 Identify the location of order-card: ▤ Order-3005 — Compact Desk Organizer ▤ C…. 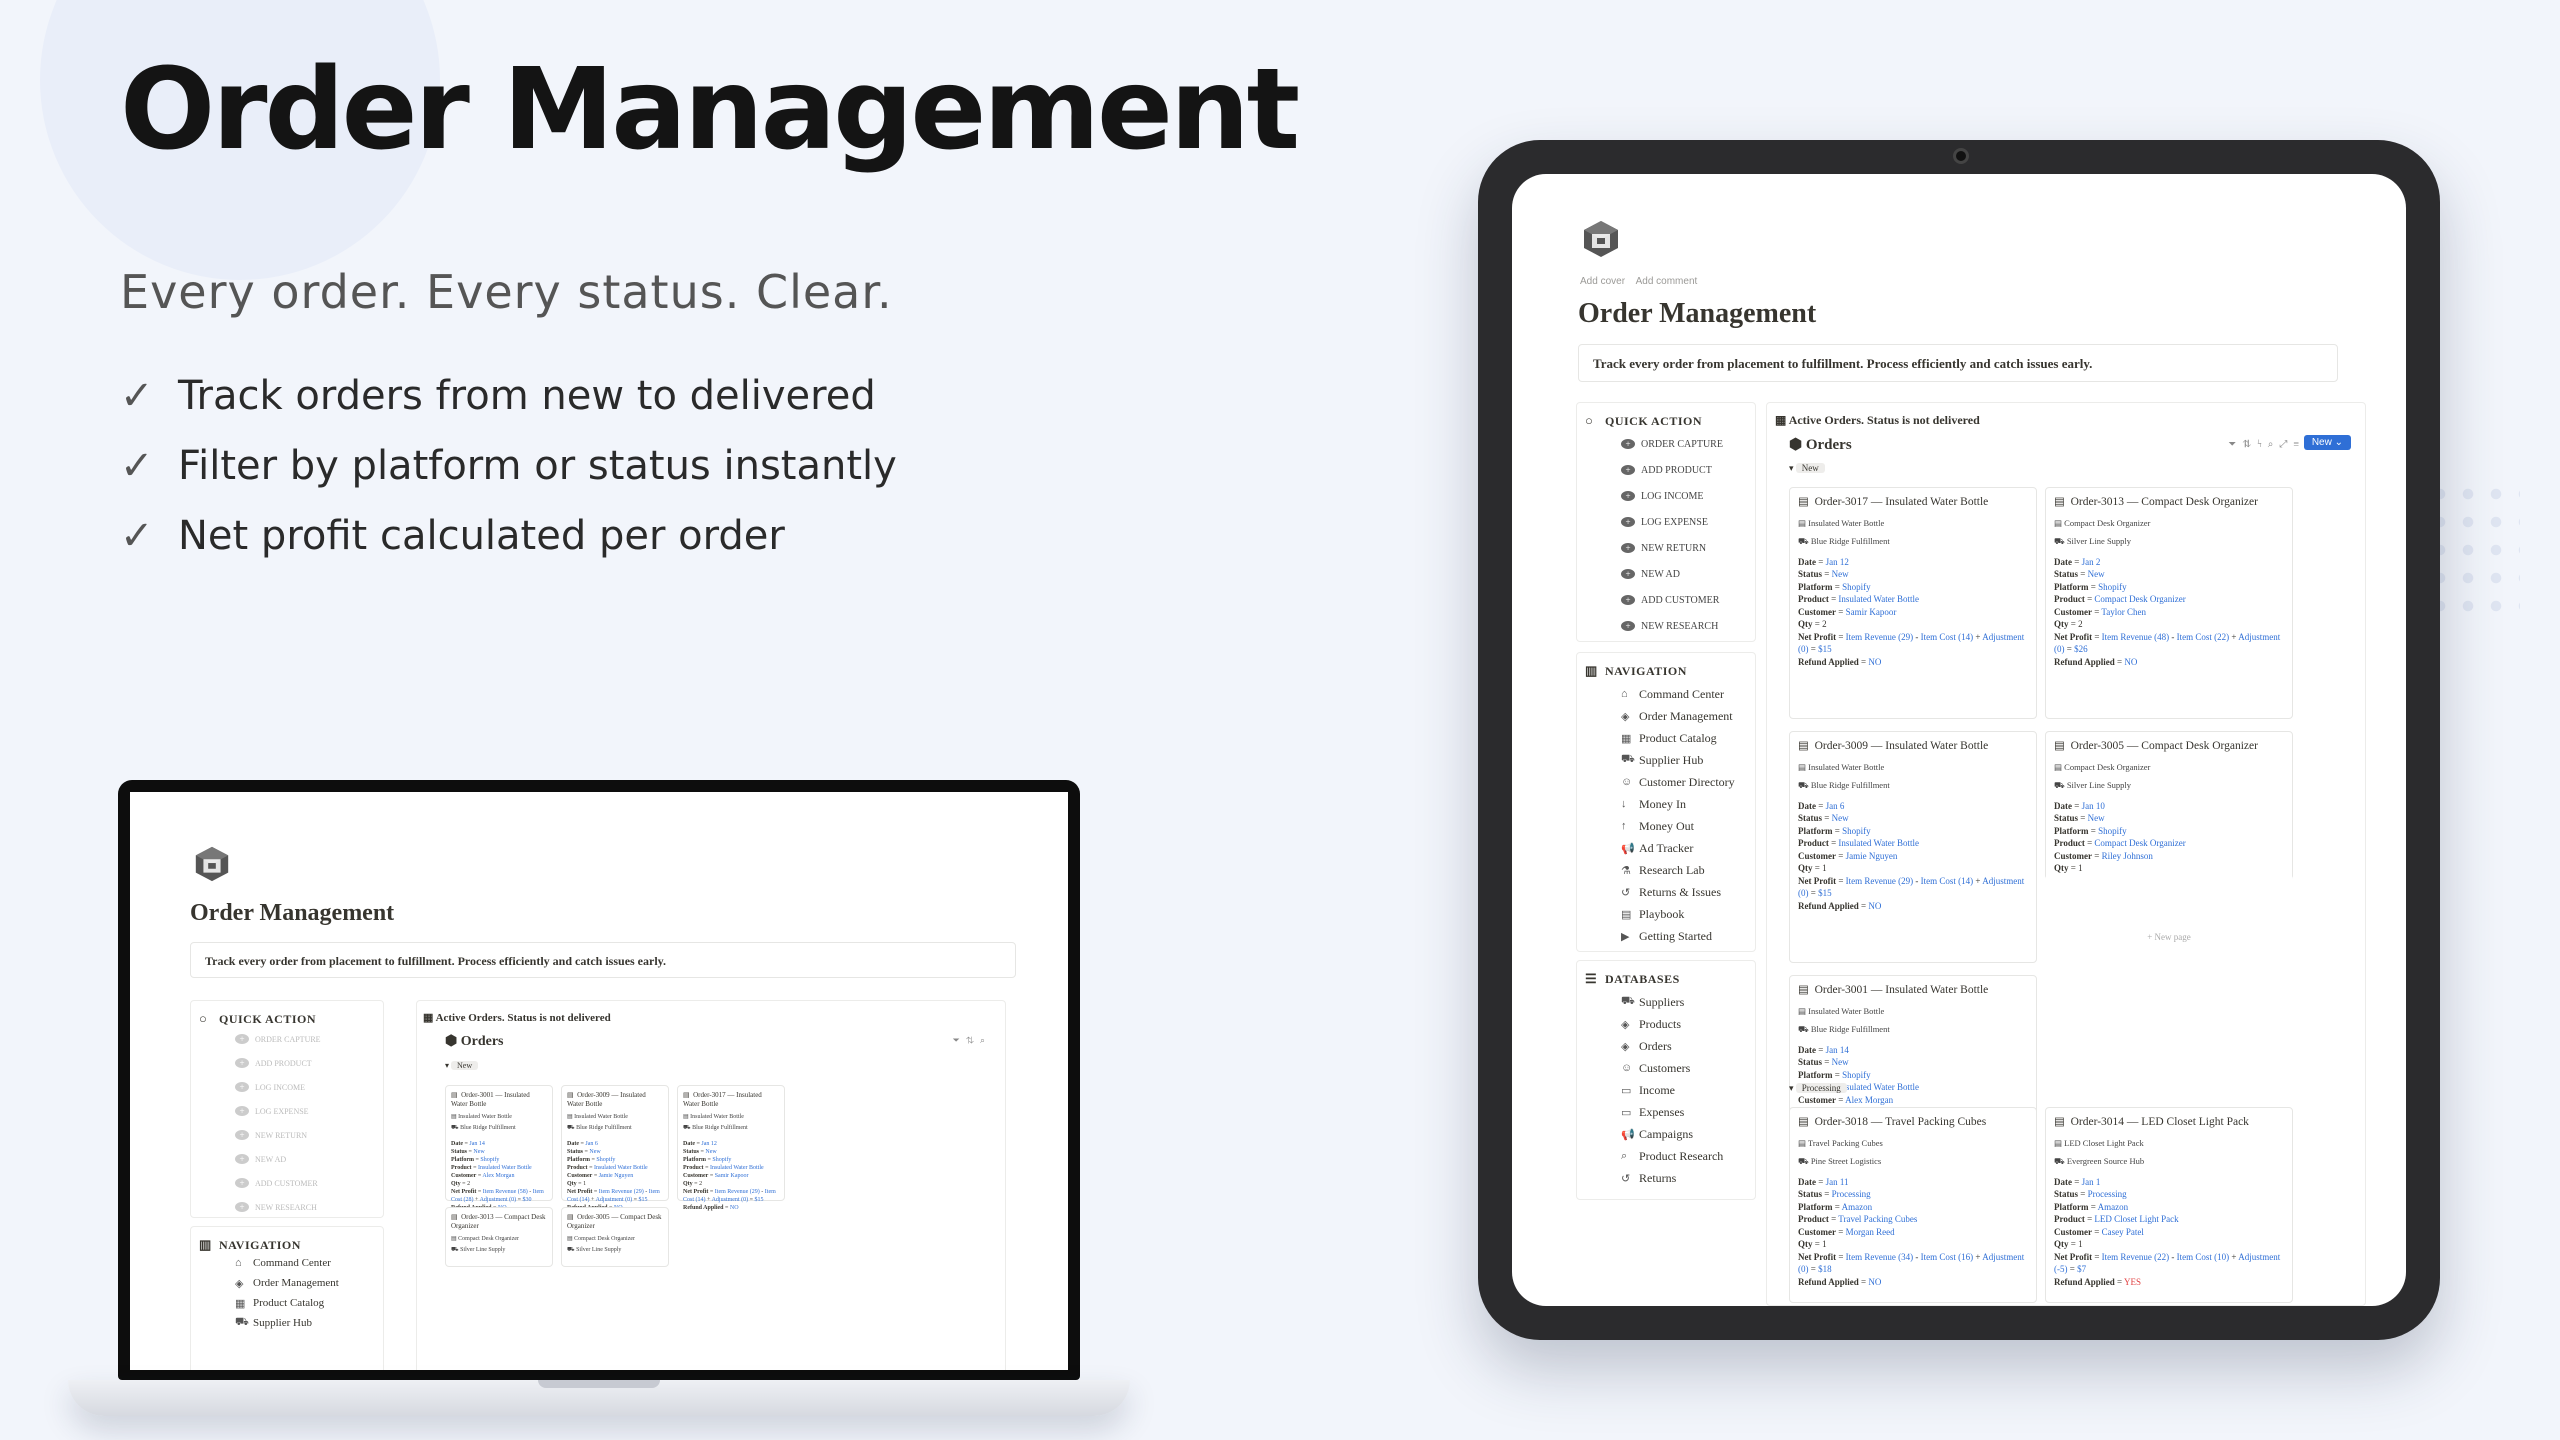
(615, 1237).